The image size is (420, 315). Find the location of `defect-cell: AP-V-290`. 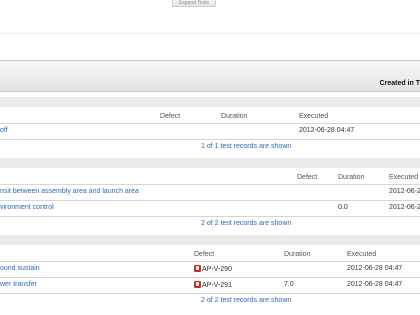

defect-cell: AP-V-290 is located at coordinates (213, 269).